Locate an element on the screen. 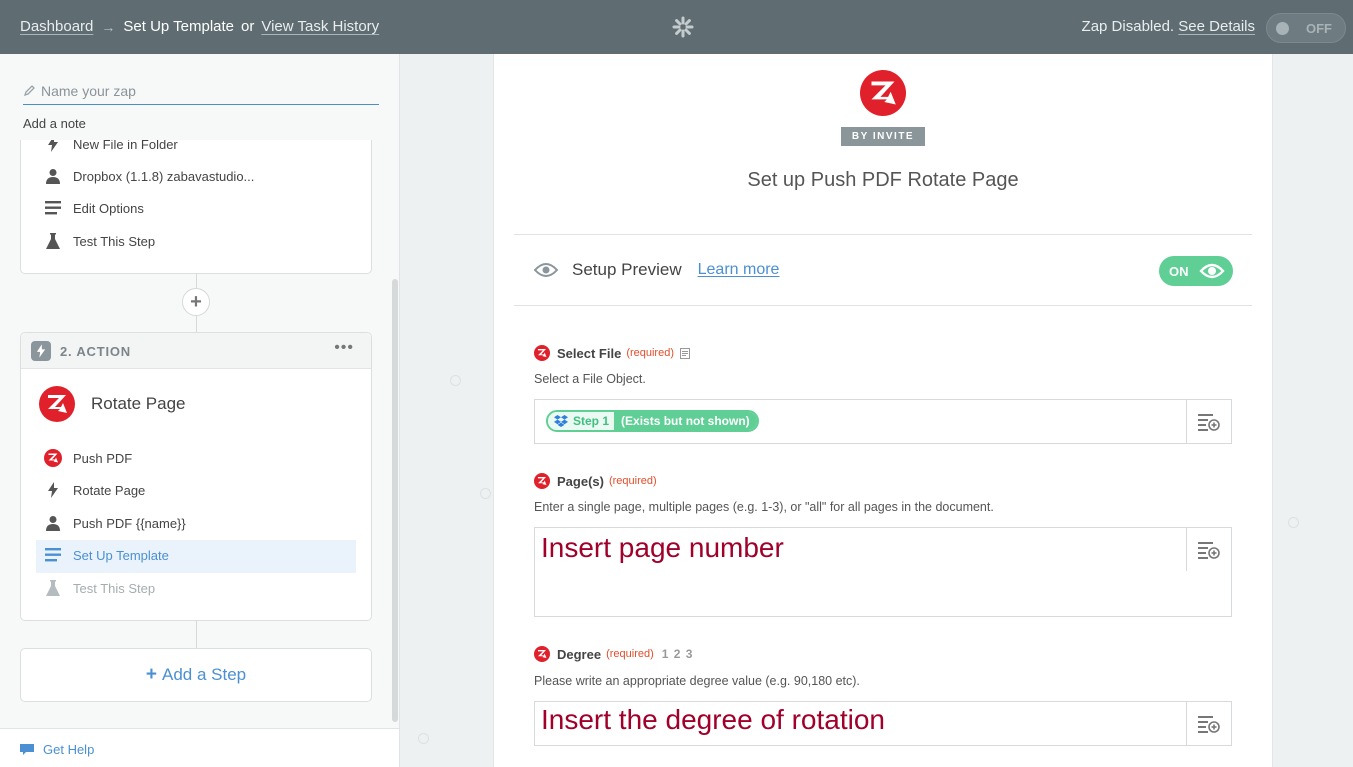 This screenshot has width=1353, height=767. page-title: Set up Push PDF Rotate Page is located at coordinates (883, 180).